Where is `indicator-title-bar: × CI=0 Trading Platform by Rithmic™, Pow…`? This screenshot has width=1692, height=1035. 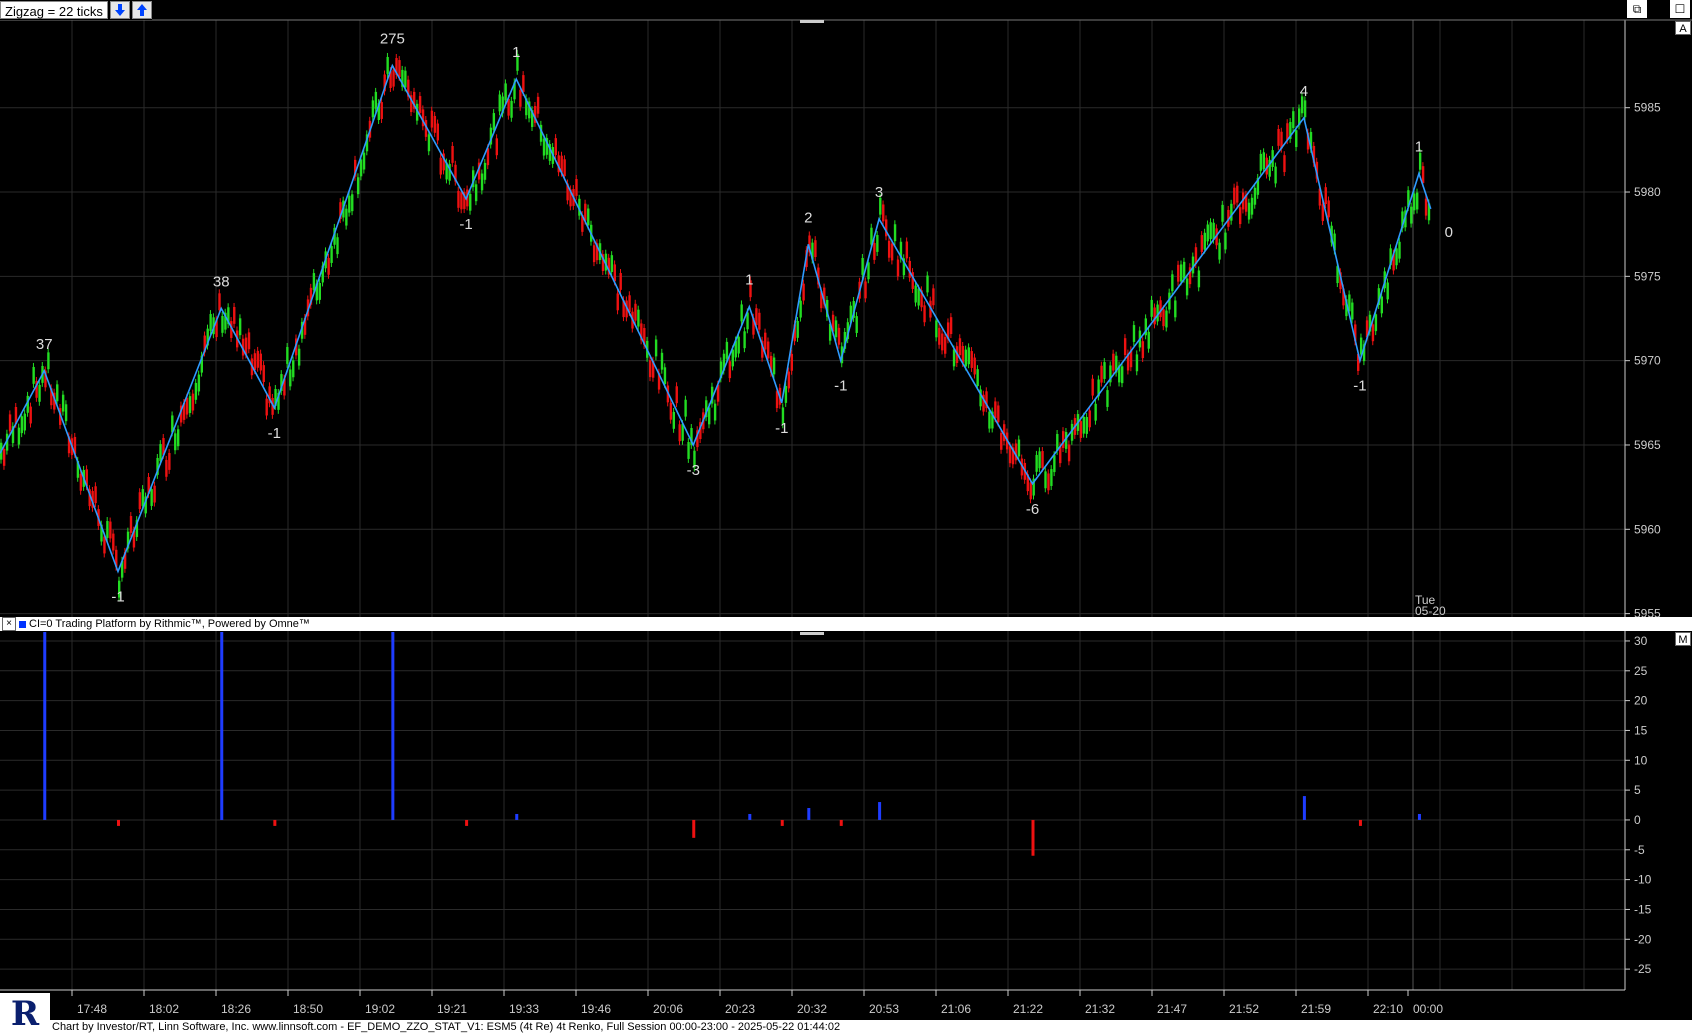
indicator-title-bar: × CI=0 Trading Platform by Rithmic™, Pow… is located at coordinates (846, 624).